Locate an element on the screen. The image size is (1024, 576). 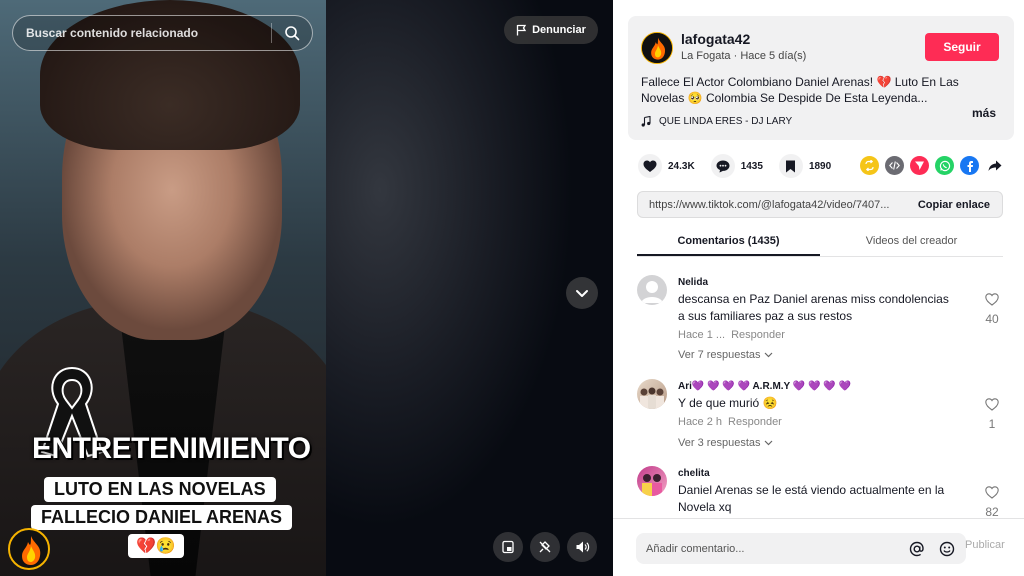
view-replies-button: Ver 7 respuestas is located at coordinates (725, 355).